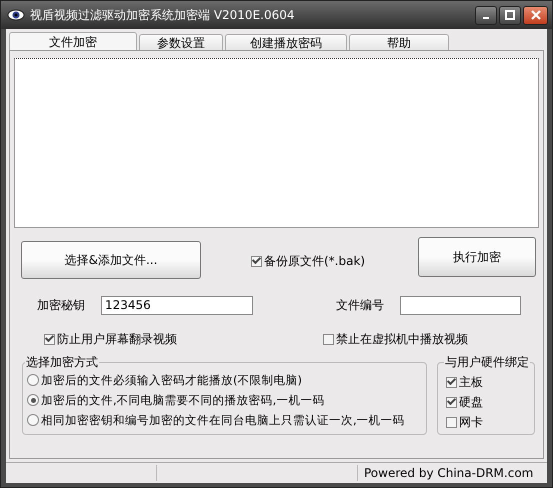 The width and height of the screenshot is (553, 488). I want to click on tab: 创建播放密码, so click(286, 42).